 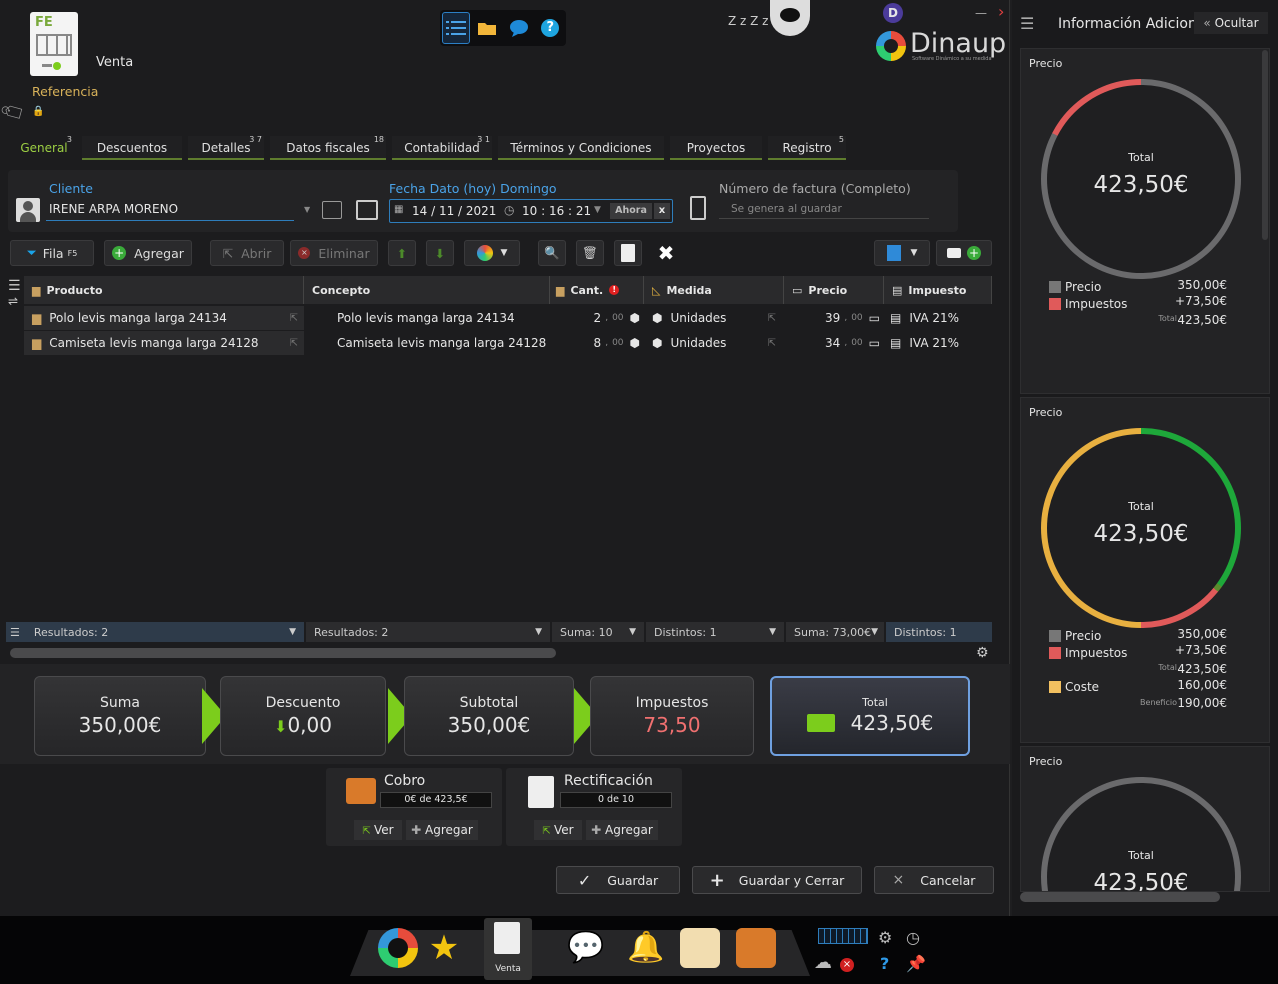 What do you see at coordinates (646, 948) in the screenshot?
I see `bell-icon: 🔔` at bounding box center [646, 948].